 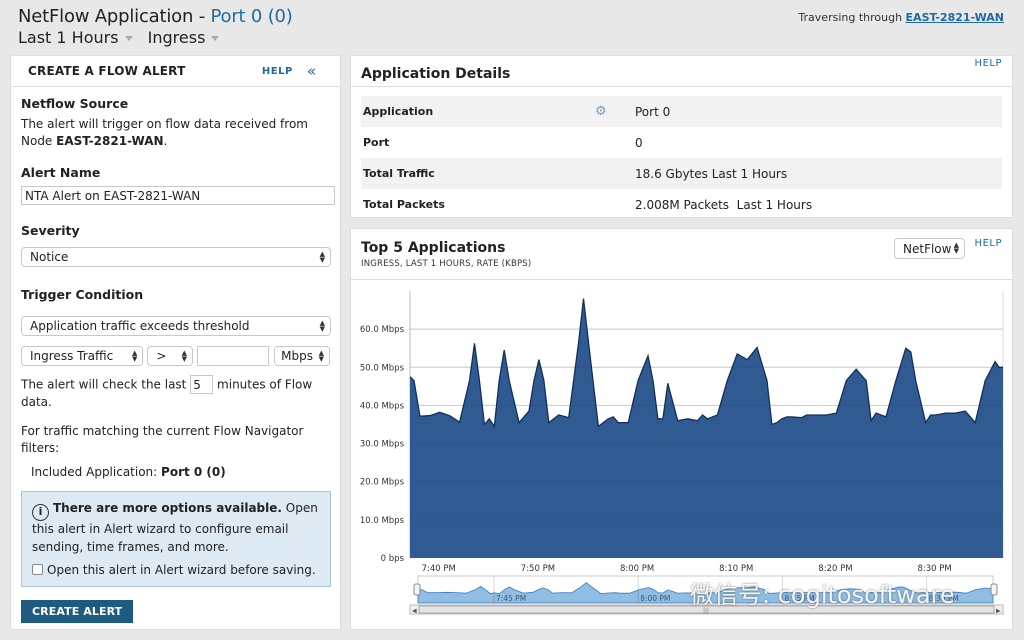 What do you see at coordinates (955, 17) in the screenshot?
I see `traversing-node-link: EAST-2821-WAN` at bounding box center [955, 17].